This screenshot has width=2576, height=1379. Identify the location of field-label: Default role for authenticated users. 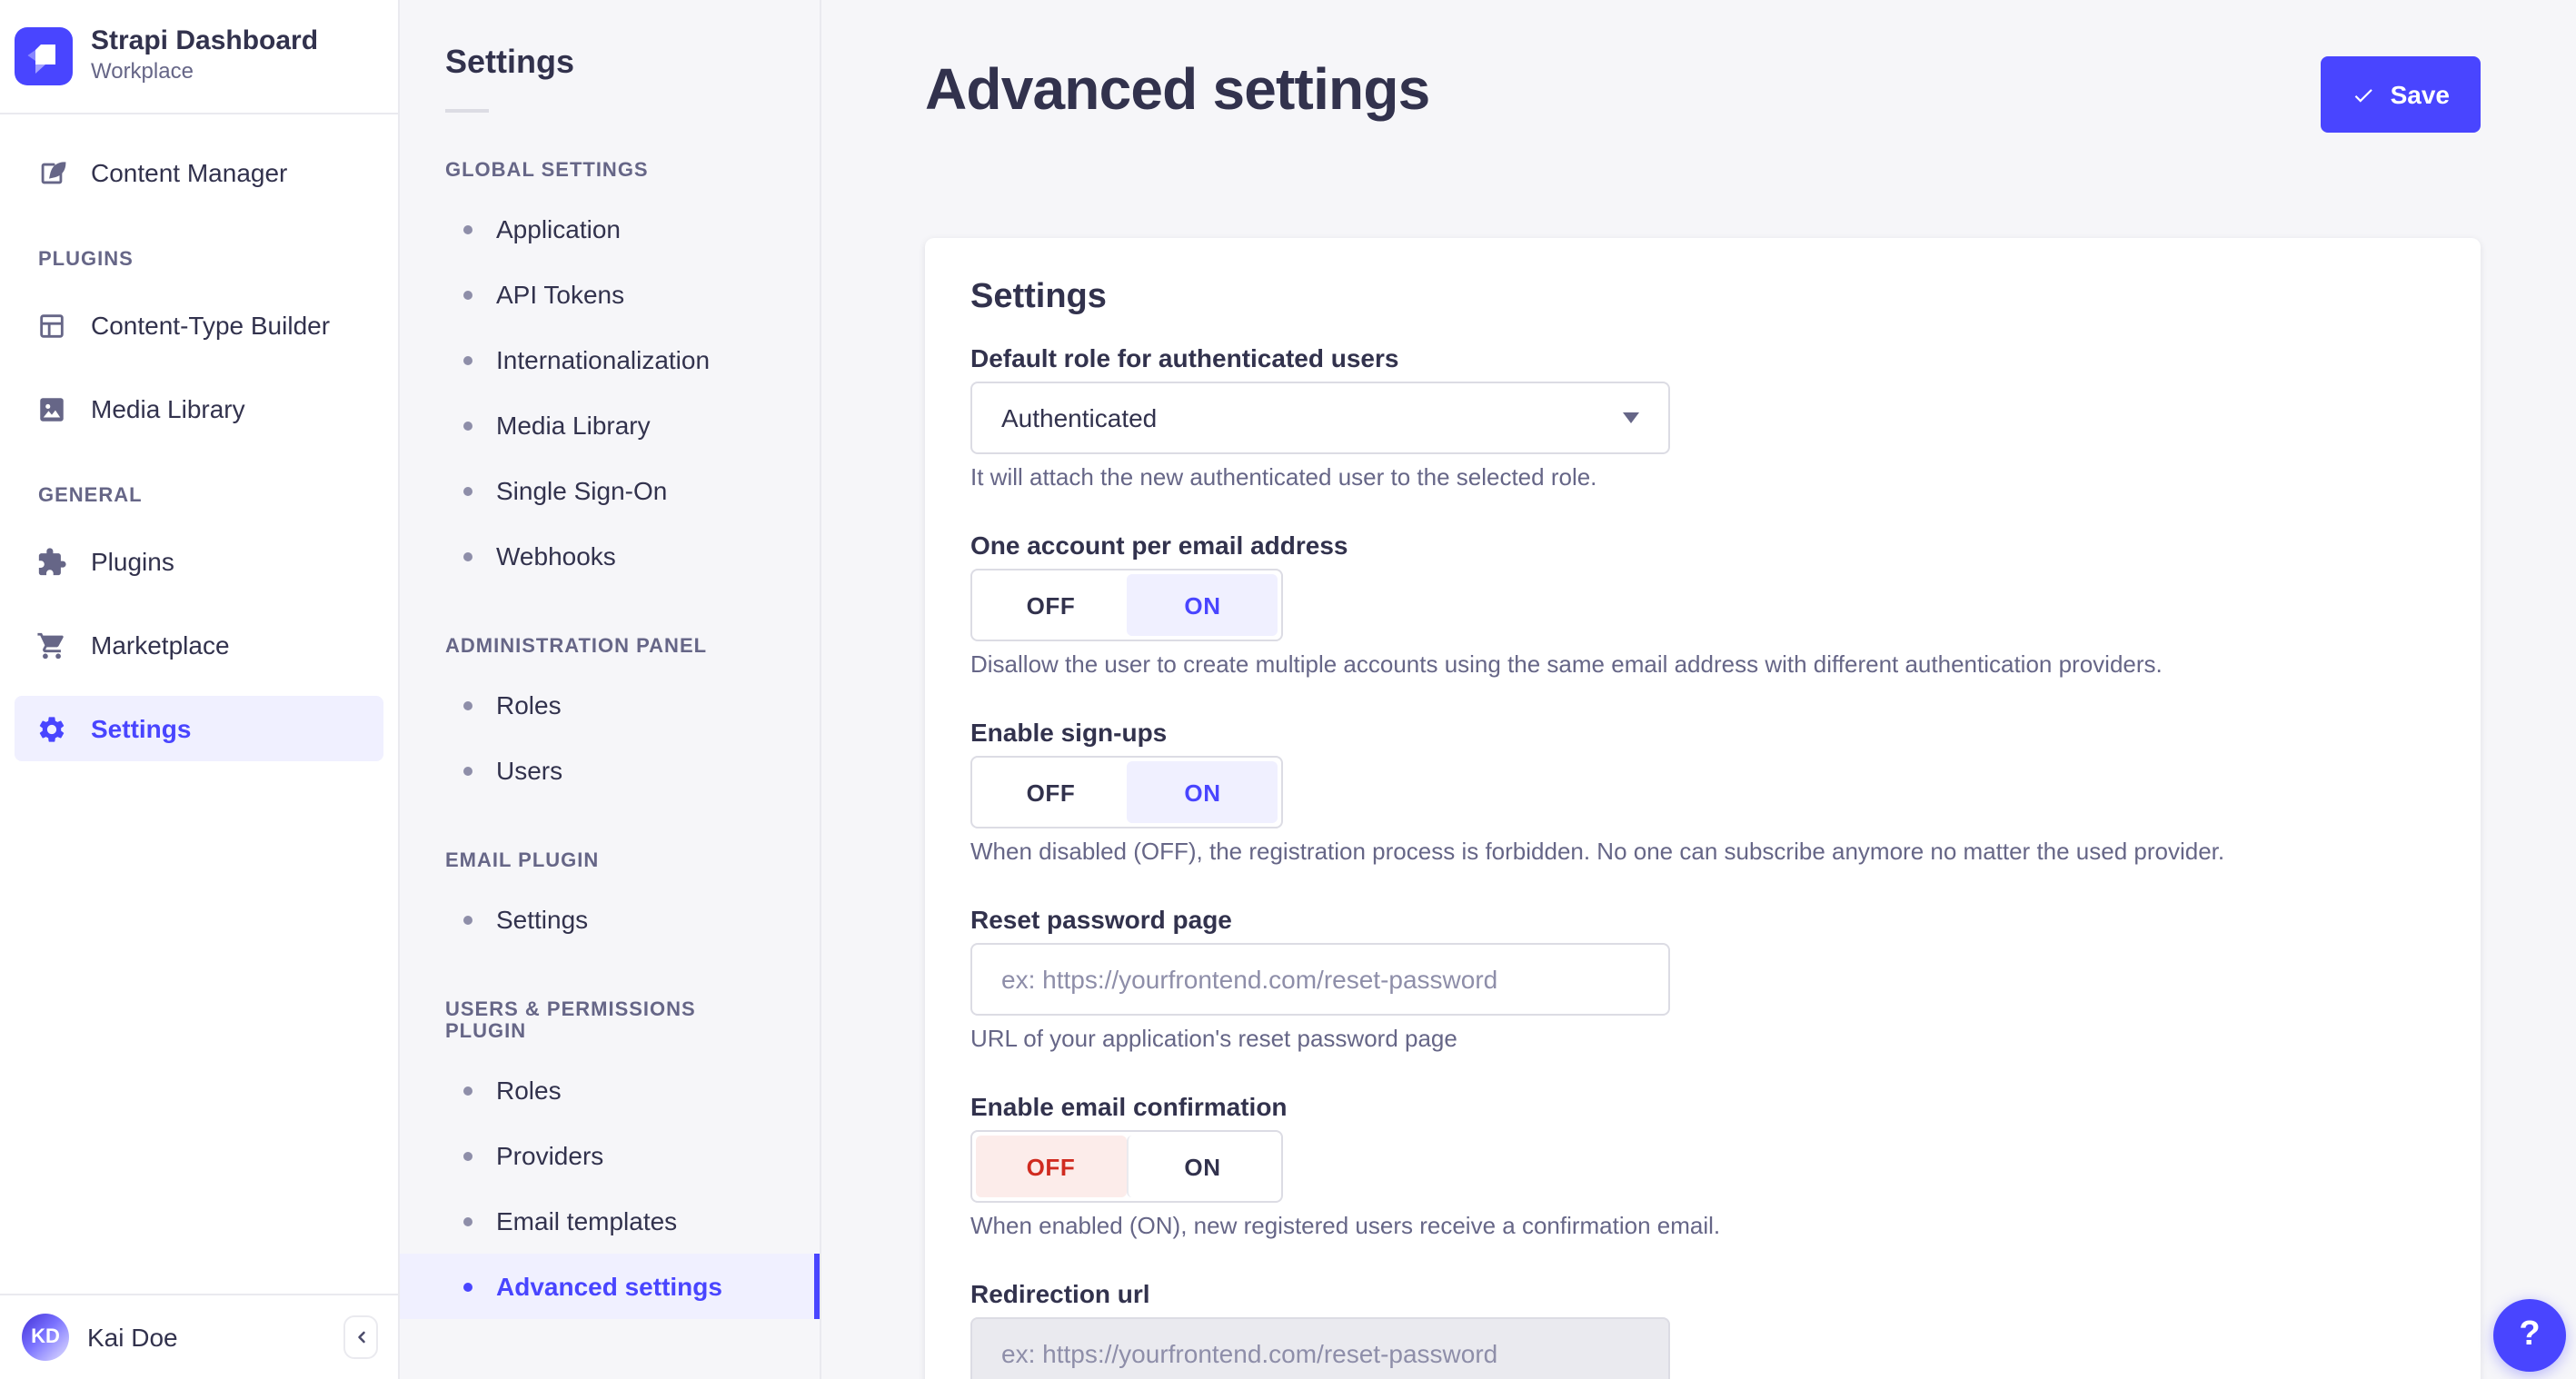
(1184, 357).